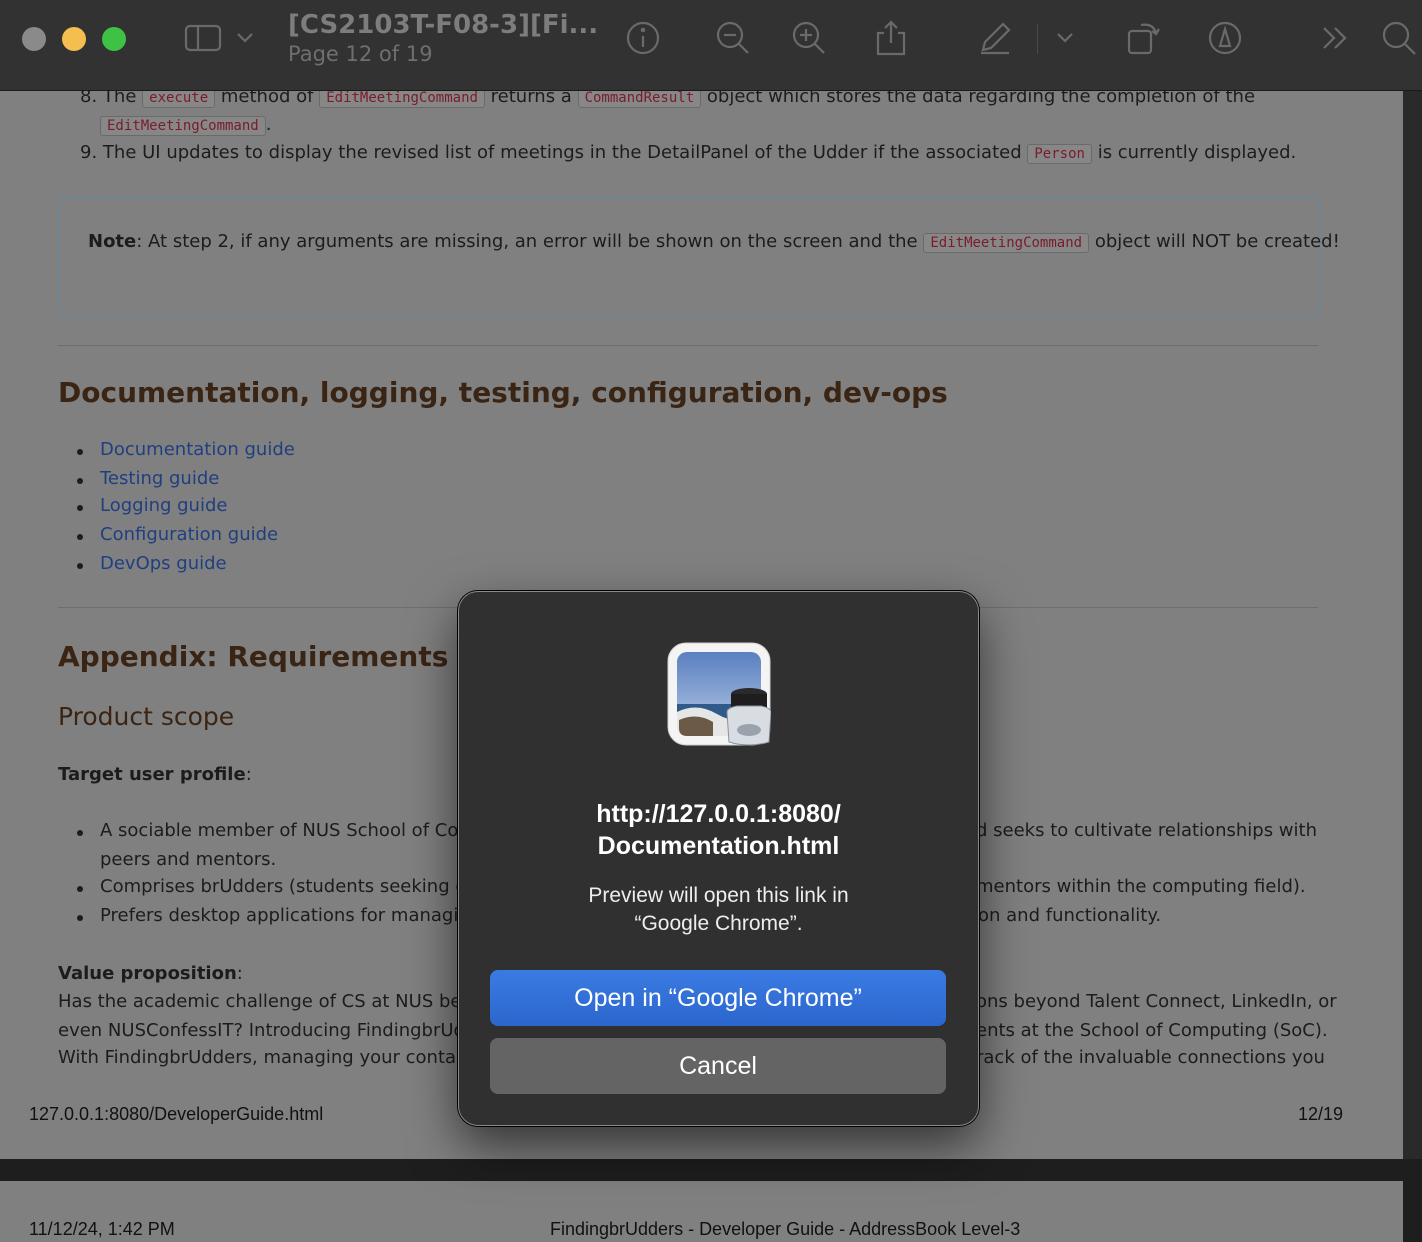 The image size is (1422, 1242). Describe the element at coordinates (643, 38) in the screenshot. I see `info-icon` at that location.